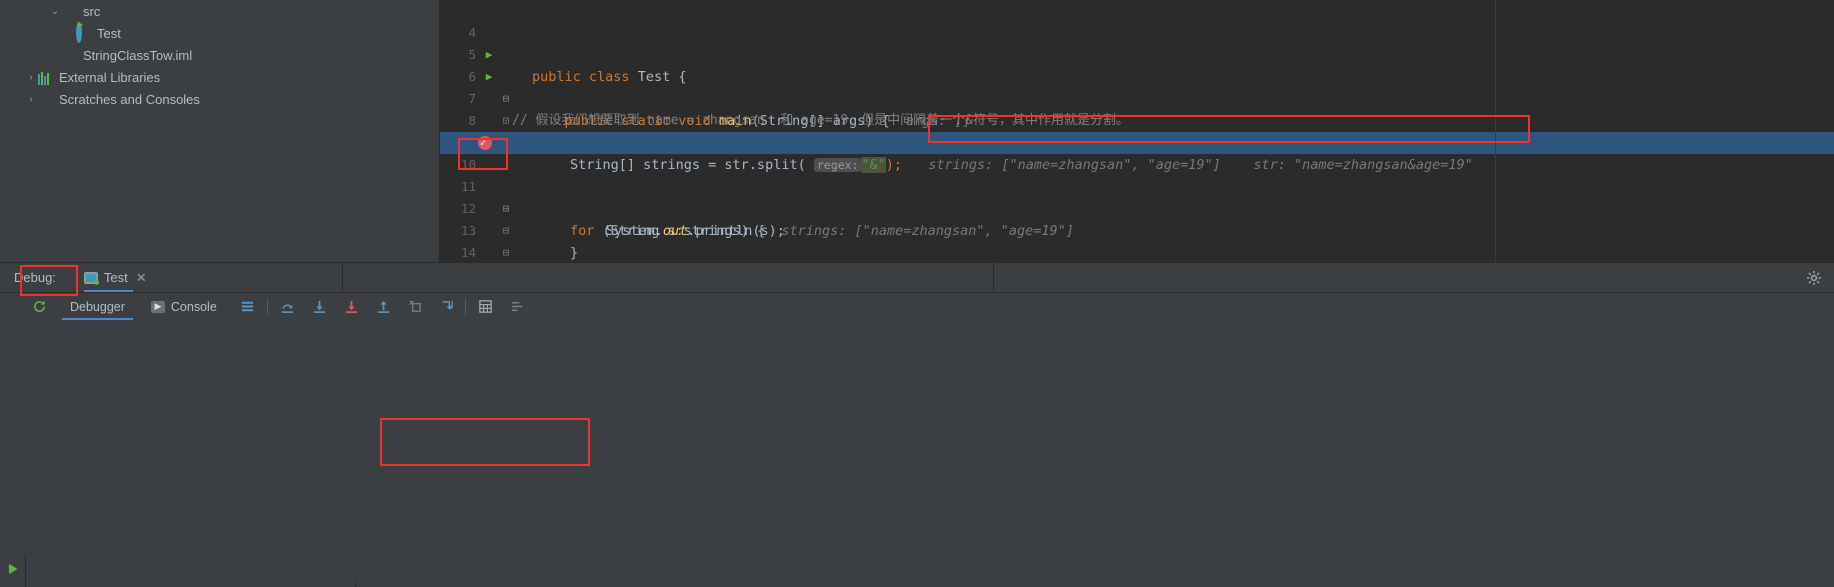 The image size is (1834, 587). Describe the element at coordinates (219, 55) in the screenshot. I see `tree-item-iml: StringClassTow.iml` at that location.